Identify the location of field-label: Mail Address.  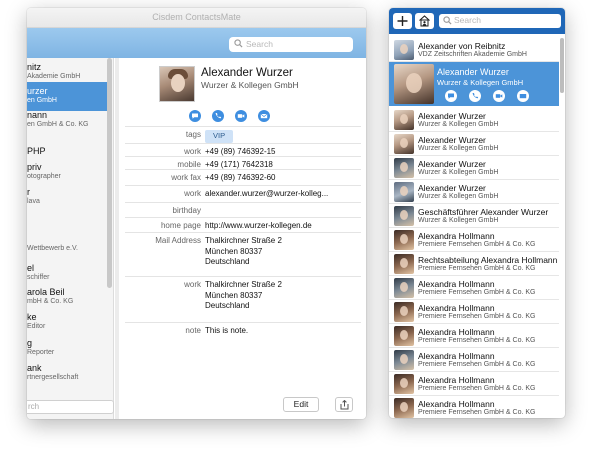
(178, 240).